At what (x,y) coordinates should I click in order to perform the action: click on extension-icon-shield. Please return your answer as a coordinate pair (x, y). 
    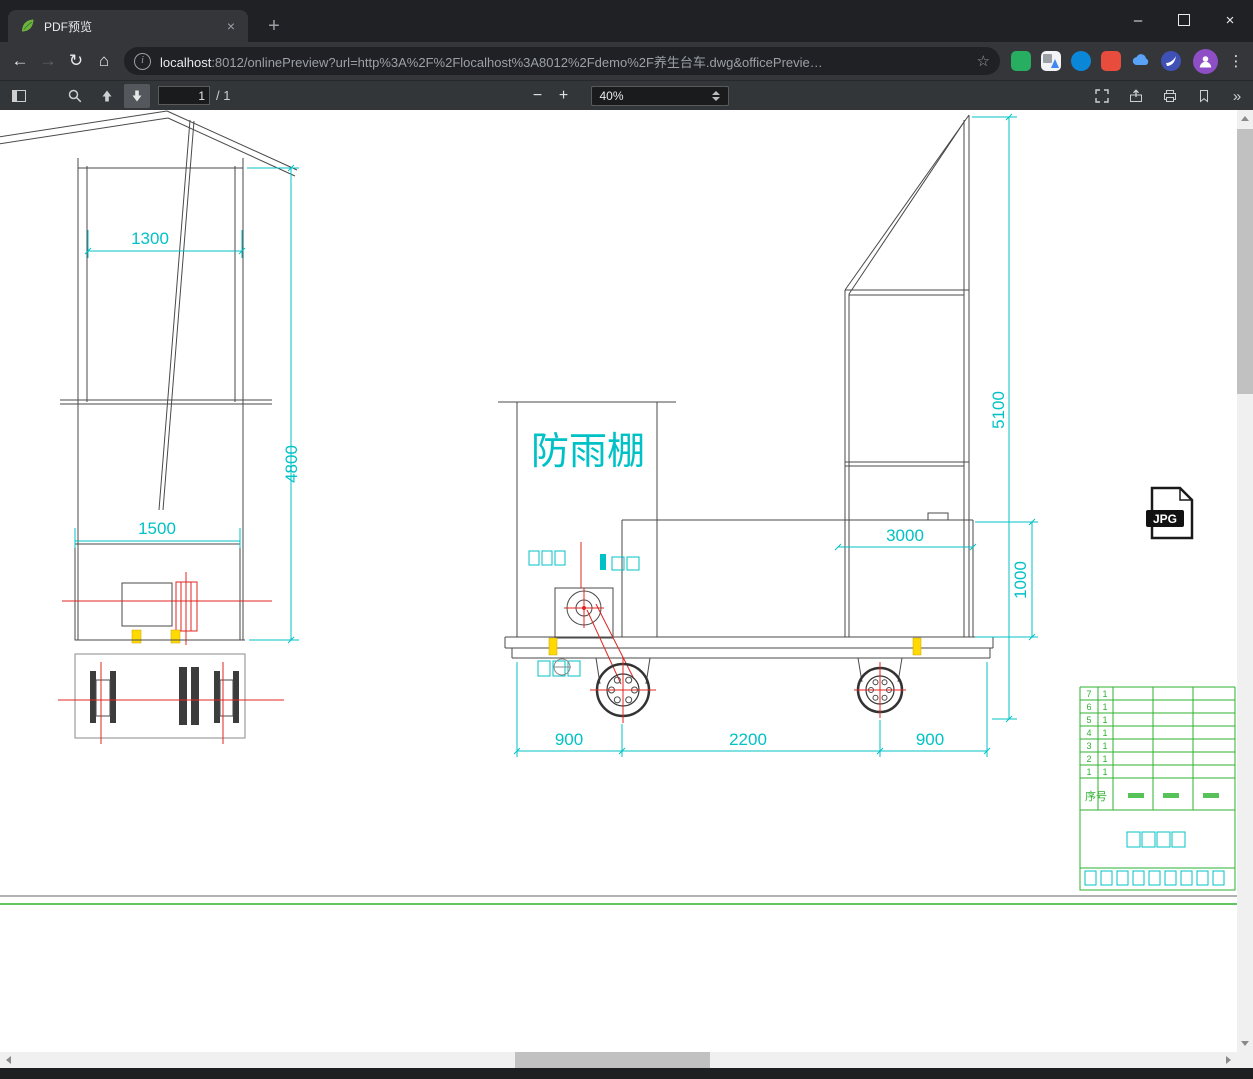
    Looking at the image, I should click on (1171, 61).